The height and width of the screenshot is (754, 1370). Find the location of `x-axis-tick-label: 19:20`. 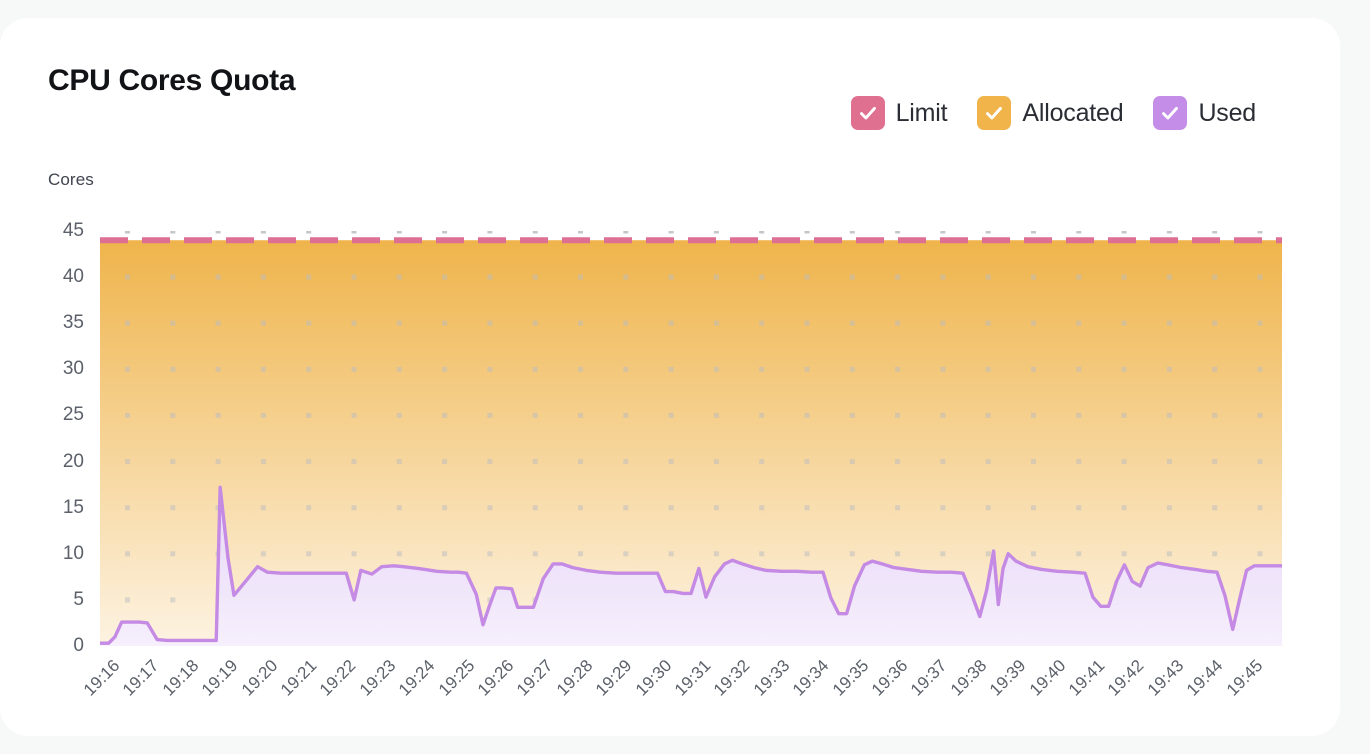

x-axis-tick-label: 19:20 is located at coordinates (259, 678).